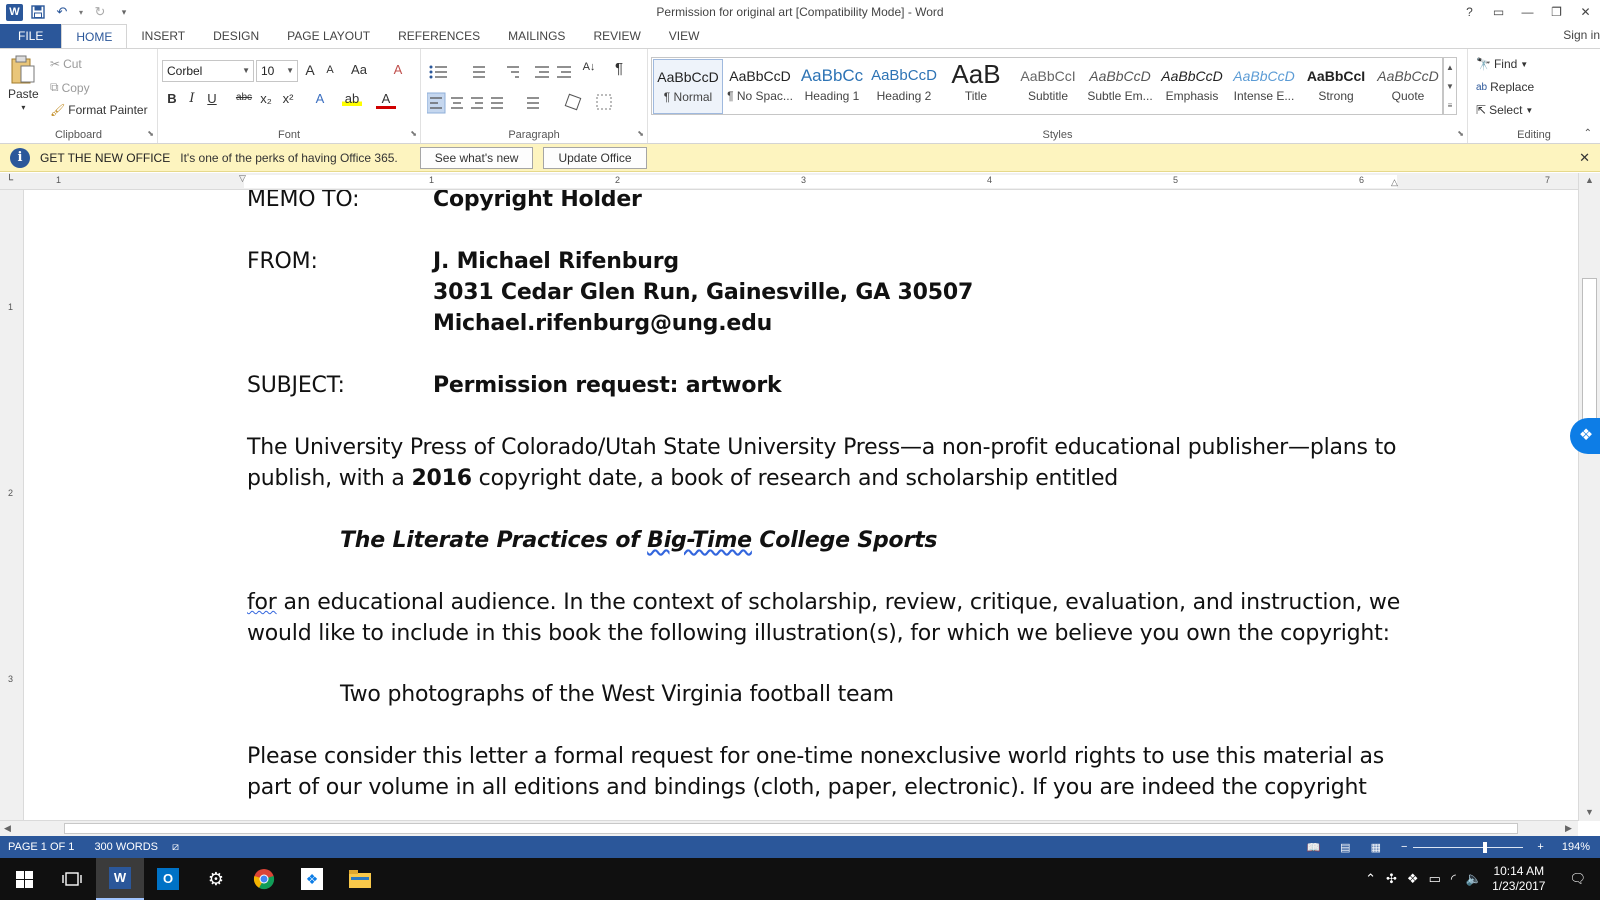 The width and height of the screenshot is (1600, 900). I want to click on undo-dropdown-icon: ▾, so click(81, 12).